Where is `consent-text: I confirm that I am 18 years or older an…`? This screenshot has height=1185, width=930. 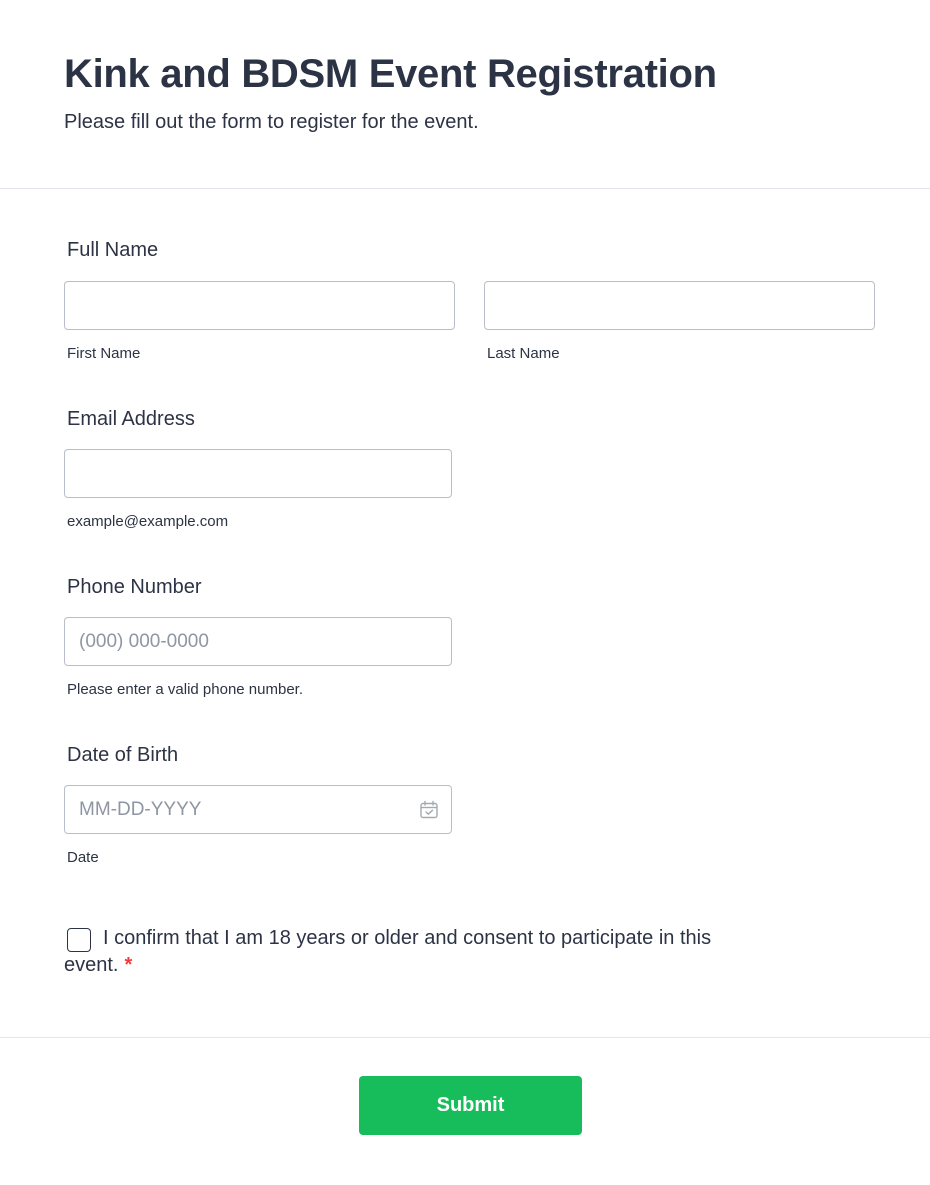
consent-text: I confirm that I am 18 years or older an… is located at coordinates (407, 938).